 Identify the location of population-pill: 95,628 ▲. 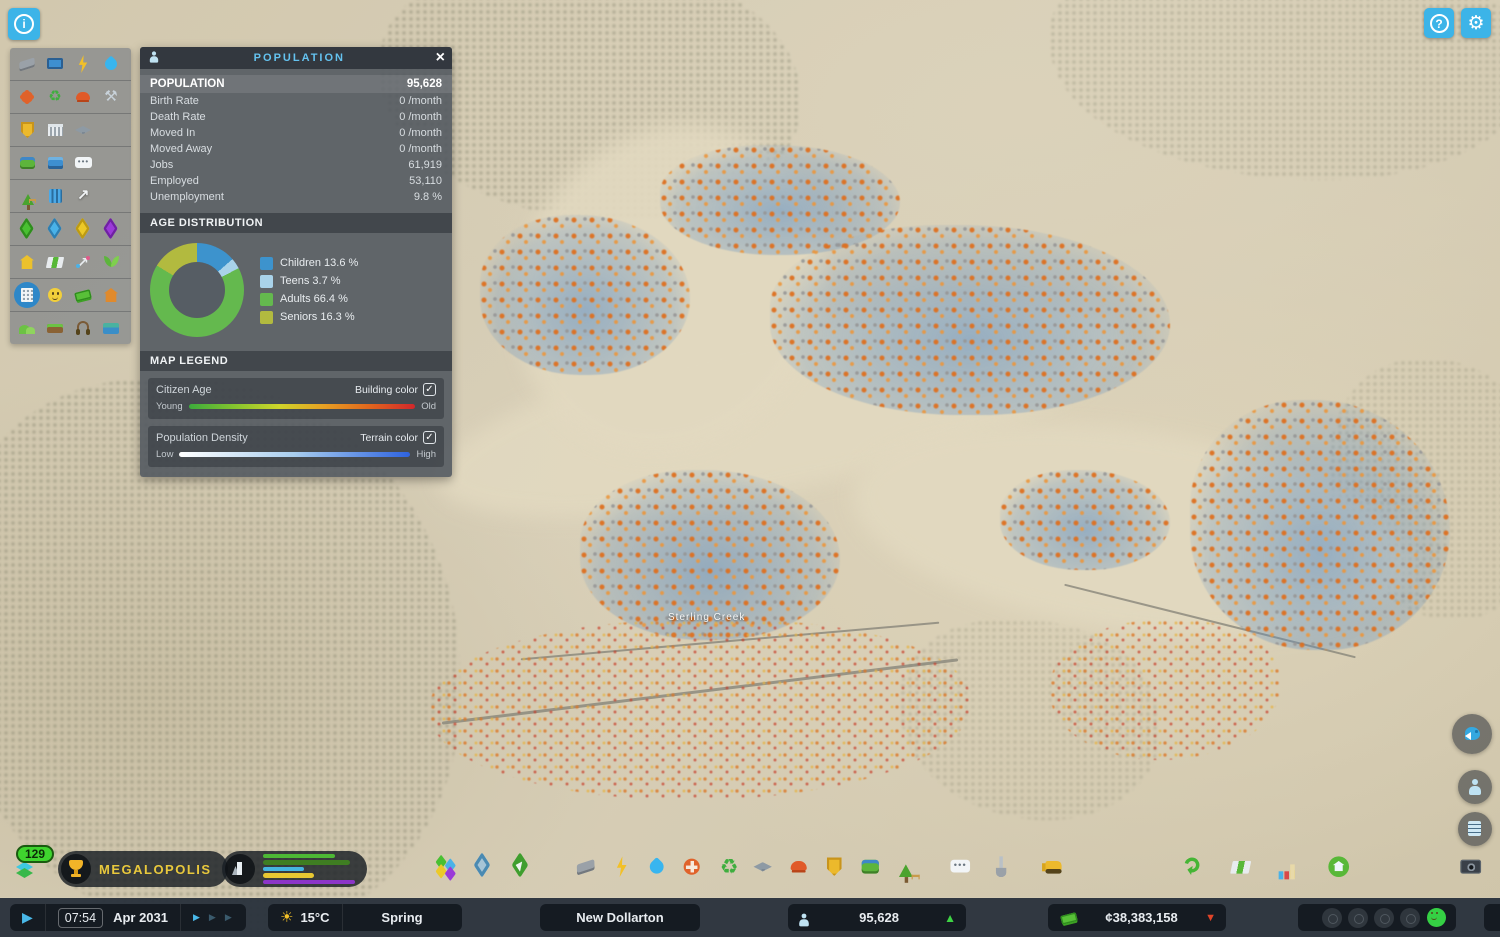
(877, 917).